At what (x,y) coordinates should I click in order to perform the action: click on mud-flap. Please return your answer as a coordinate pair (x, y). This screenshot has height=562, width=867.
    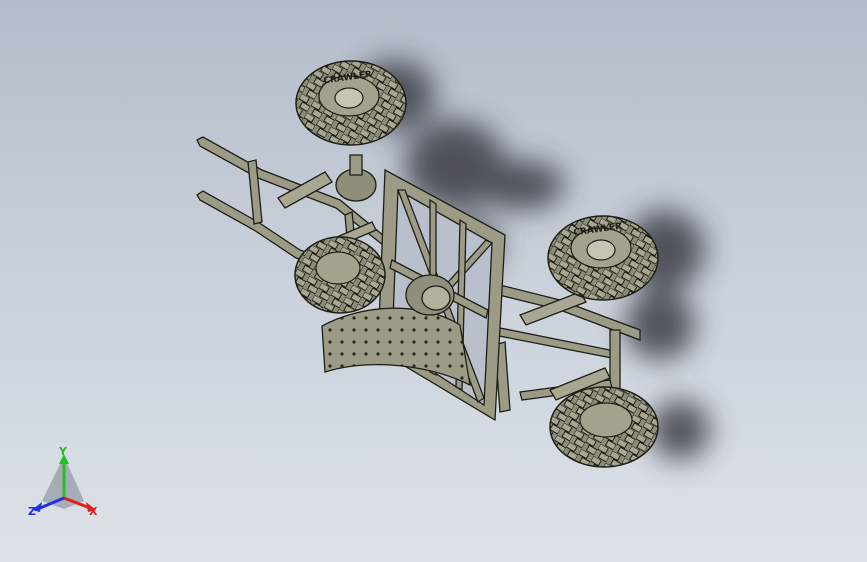
    Looking at the image, I should click on (396, 347).